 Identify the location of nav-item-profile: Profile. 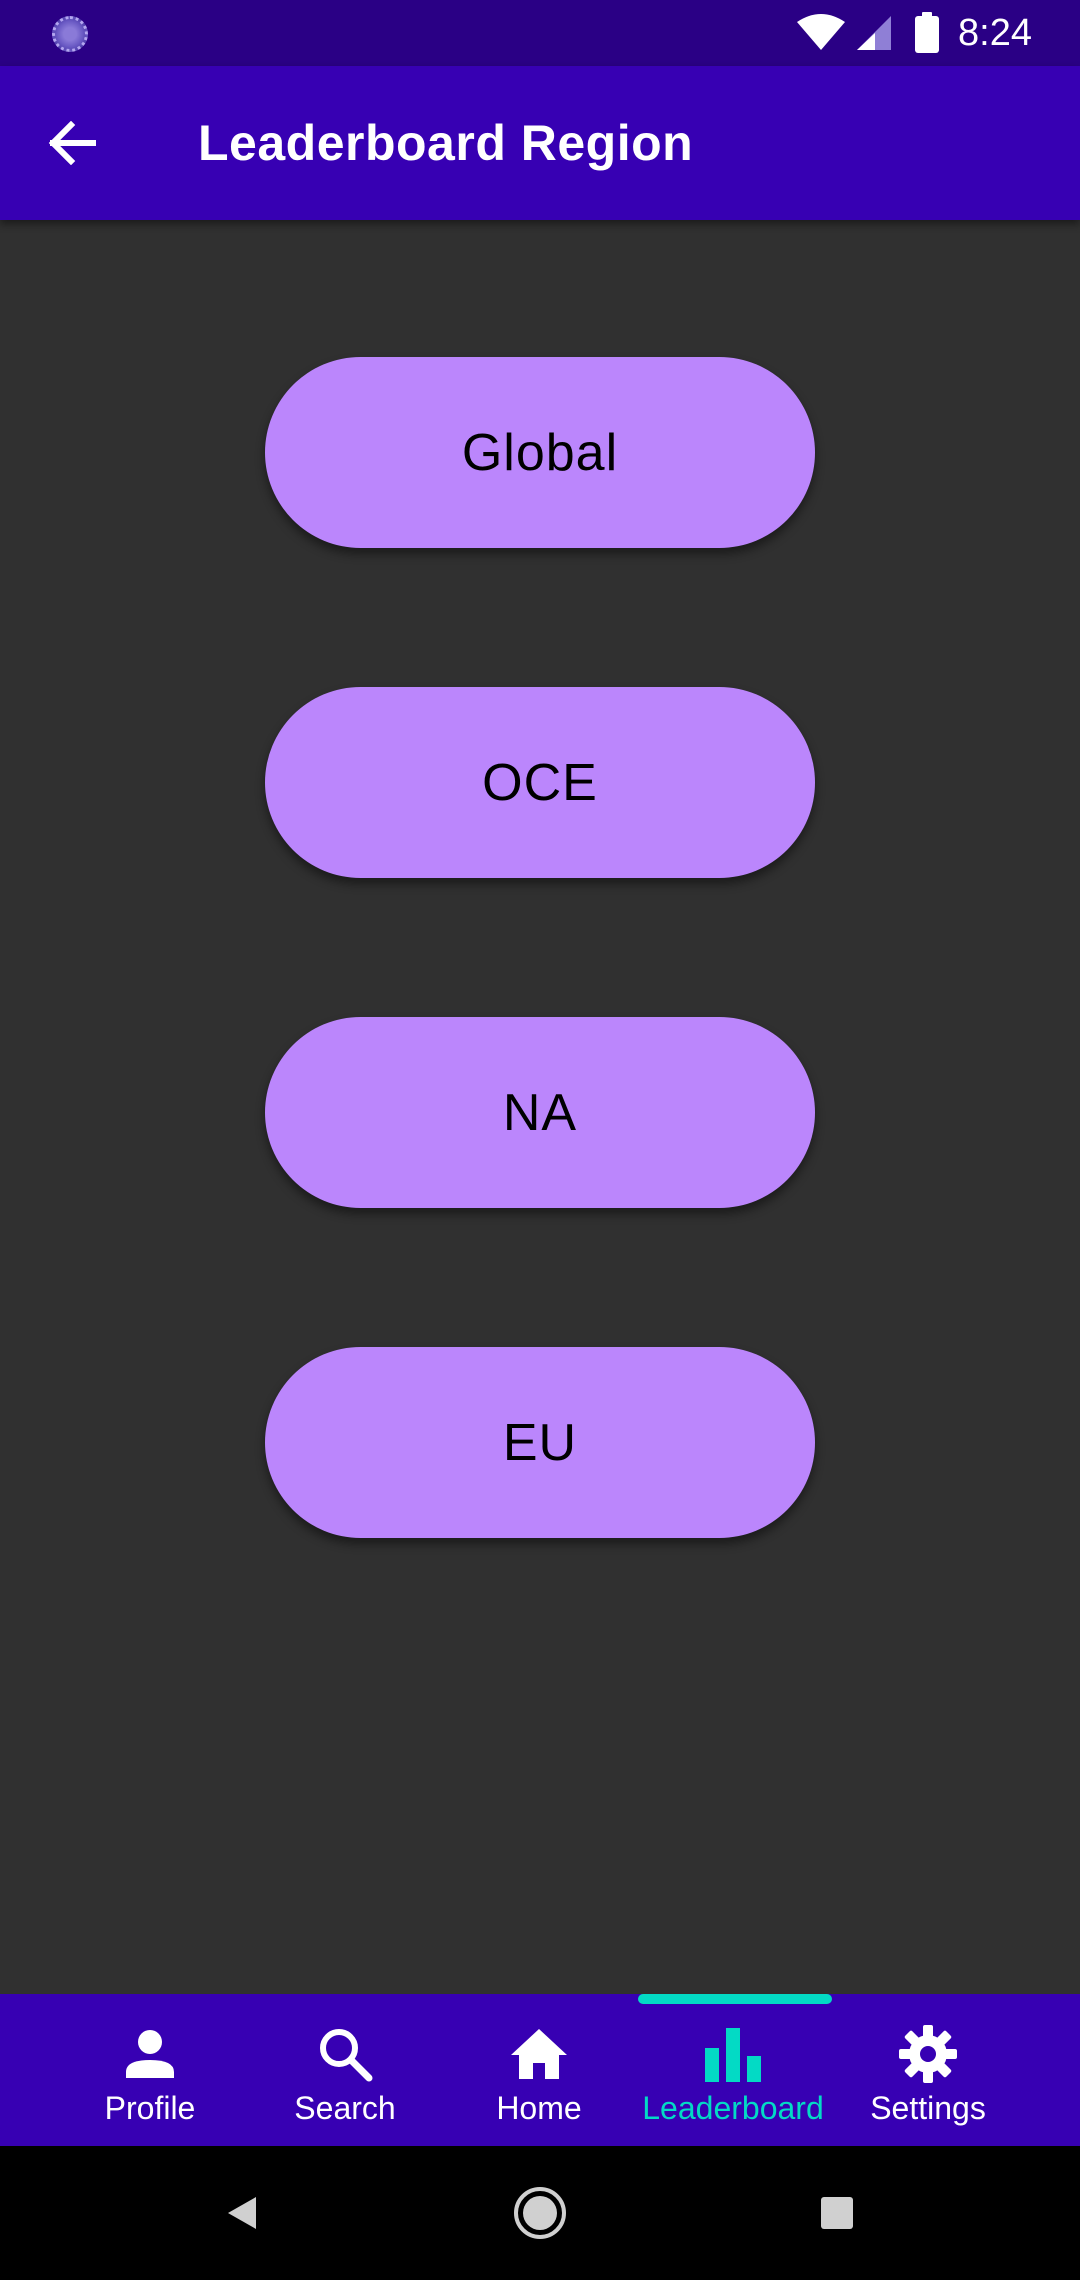
(150, 2070).